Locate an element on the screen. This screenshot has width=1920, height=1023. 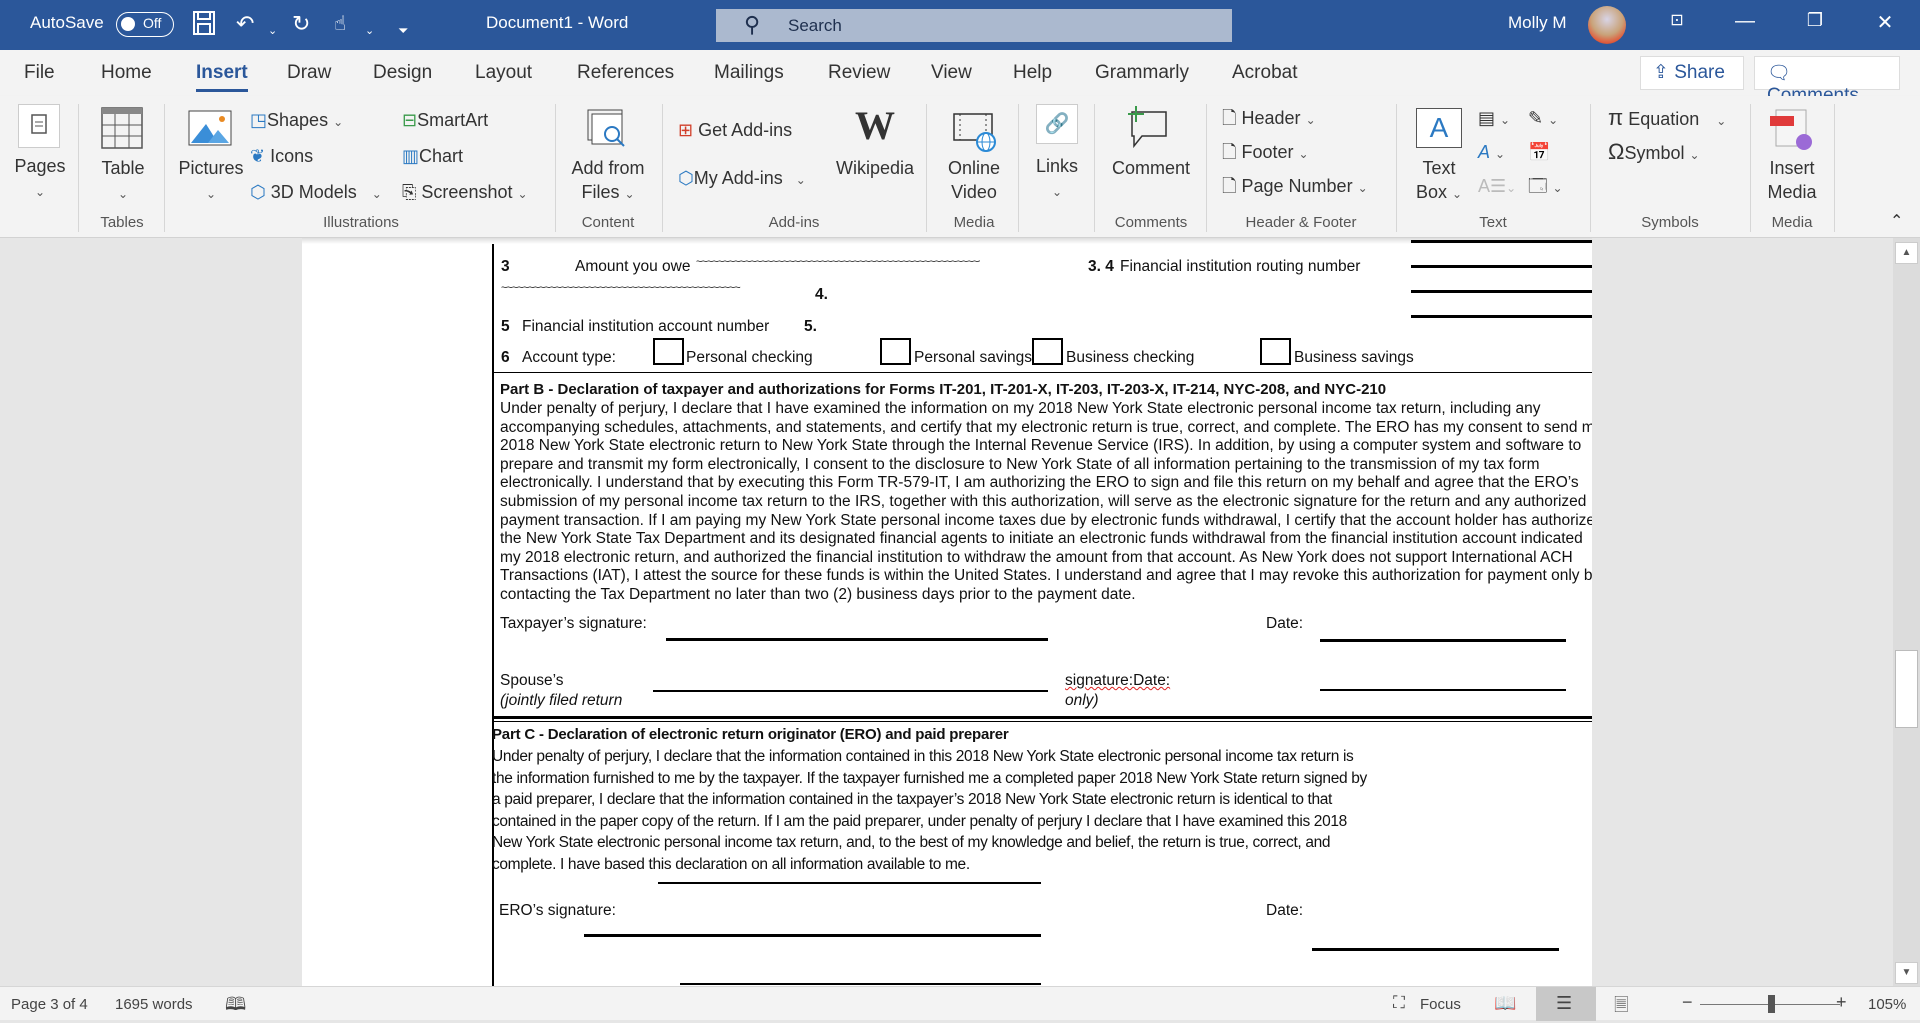
drop-cap-button: A☰⌄ is located at coordinates (1497, 187).